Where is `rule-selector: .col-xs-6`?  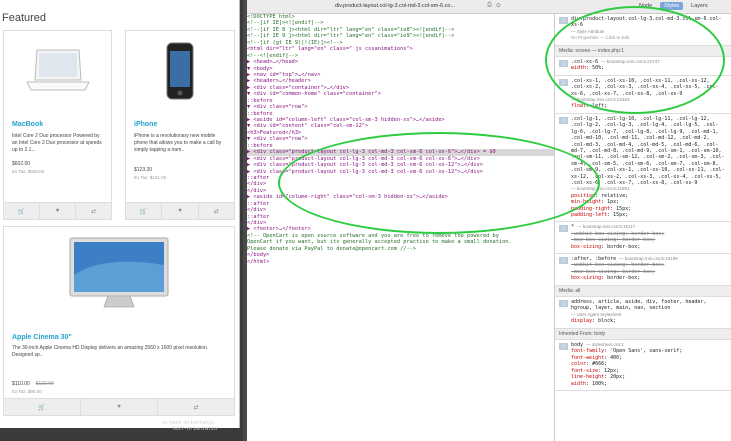 rule-selector: .col-xs-6 is located at coordinates (584, 62).